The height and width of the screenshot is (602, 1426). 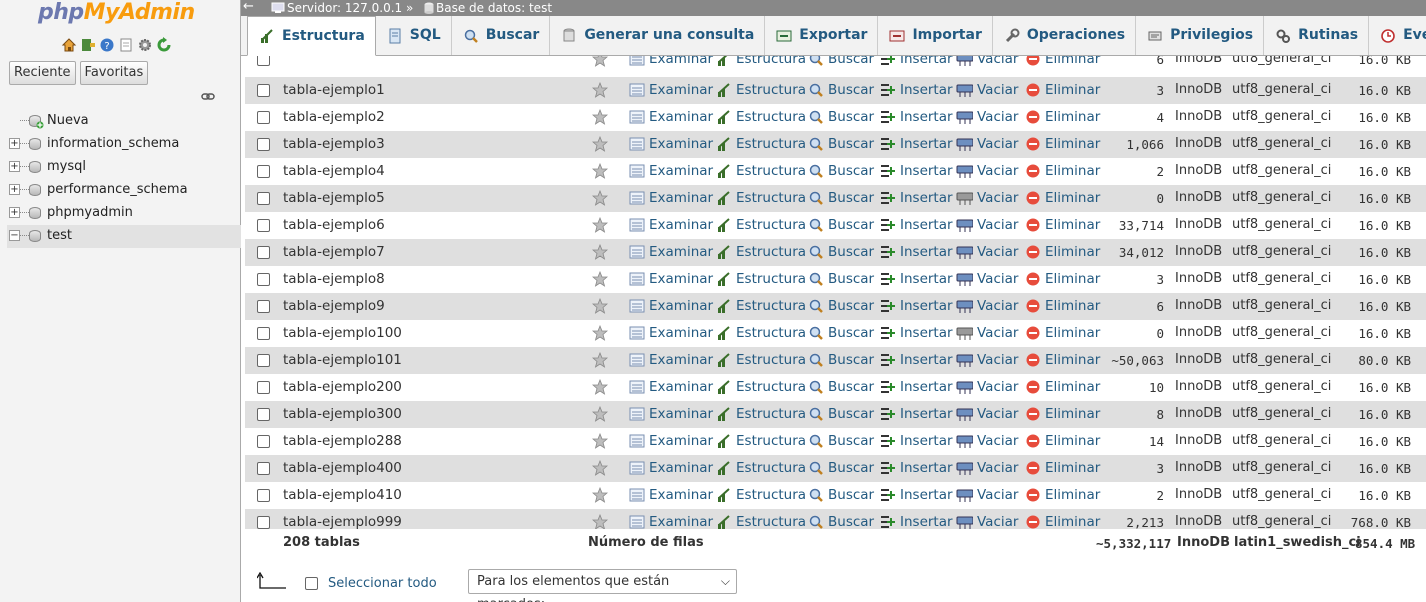 I want to click on reload-icon, so click(x=164, y=45).